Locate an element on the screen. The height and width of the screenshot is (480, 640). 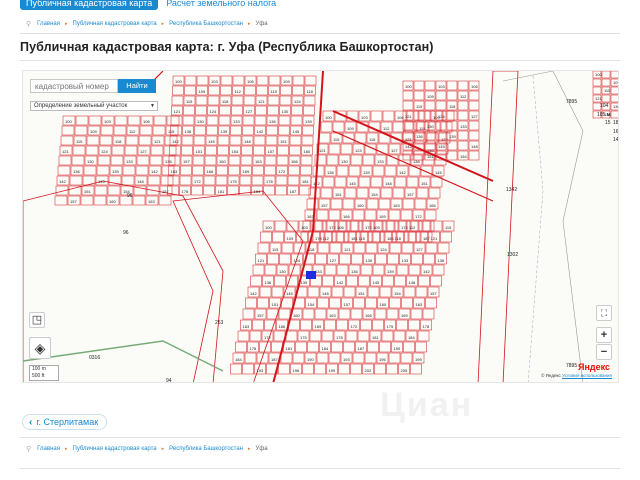
parcel-number: 106 is located at coordinates (400, 117).